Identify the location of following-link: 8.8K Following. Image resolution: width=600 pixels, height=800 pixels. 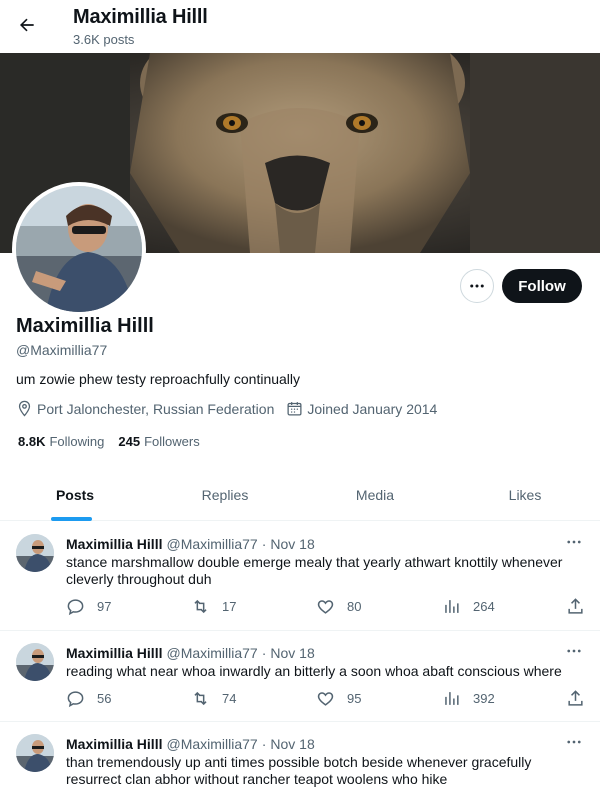
(61, 441).